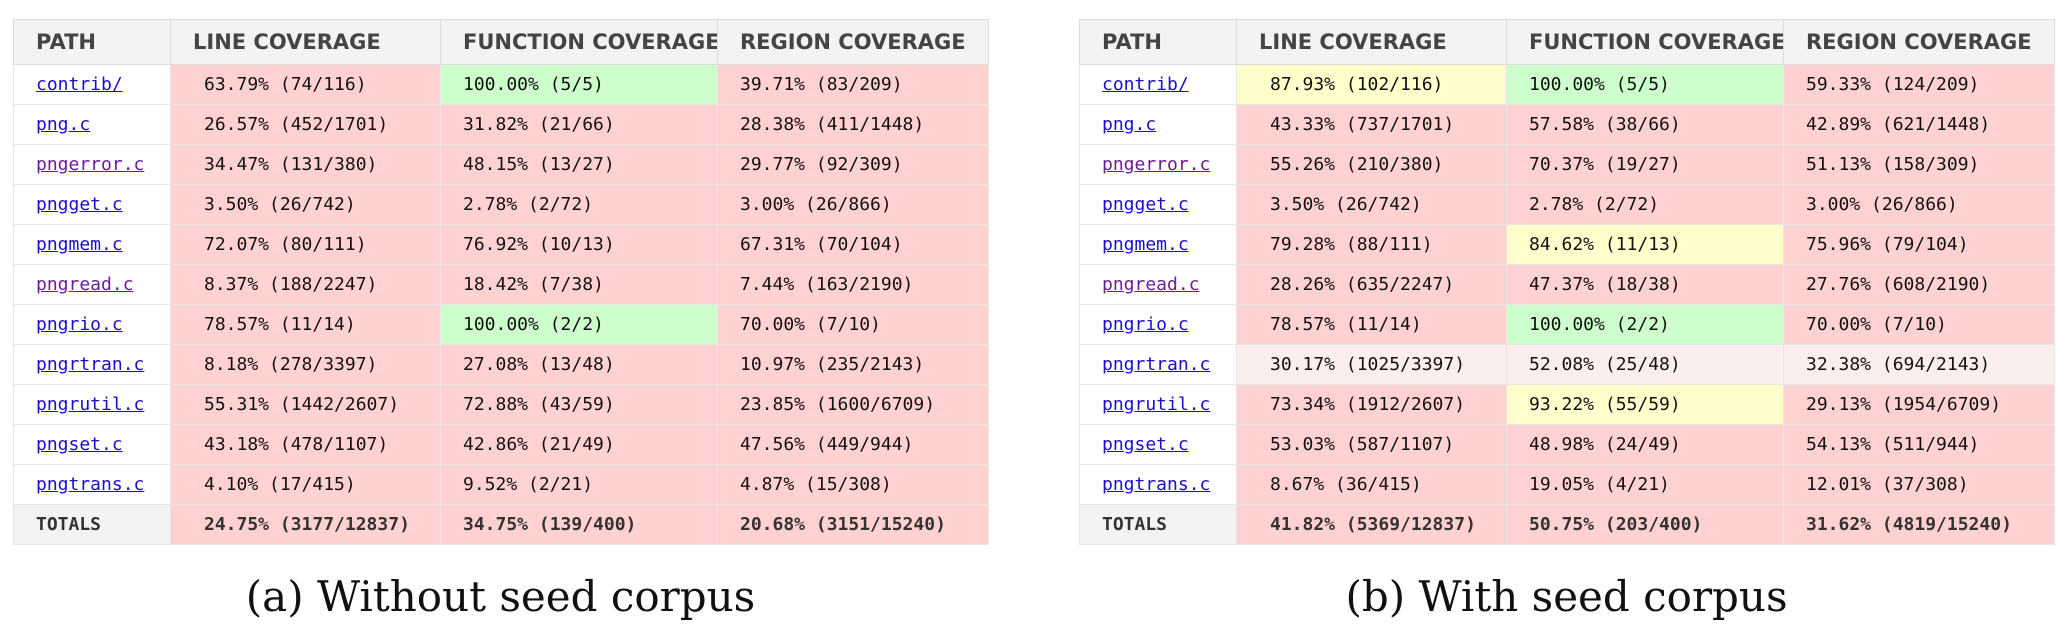 This screenshot has height=641, width=2069. Describe the element at coordinates (305, 484) in the screenshot. I see `line-coverage-cell: 4.10% (17/415)` at that location.